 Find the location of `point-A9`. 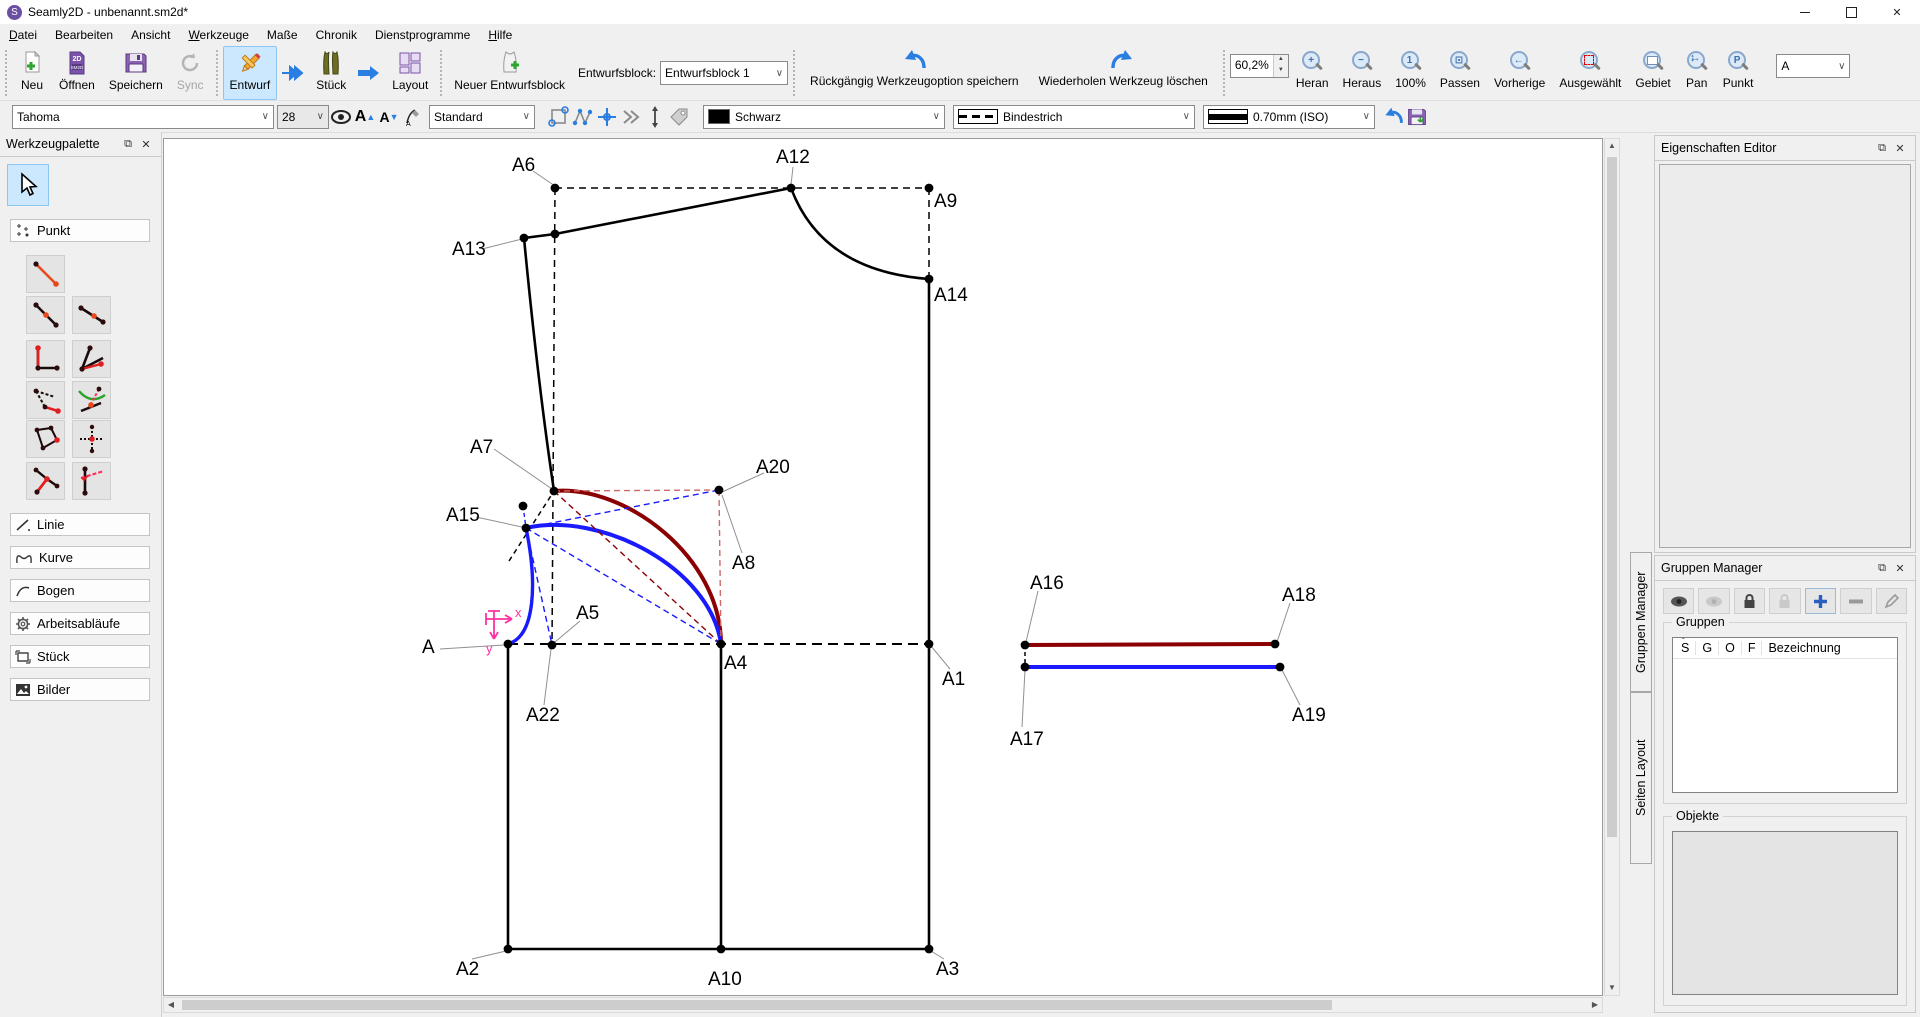

point-A9 is located at coordinates (929, 188).